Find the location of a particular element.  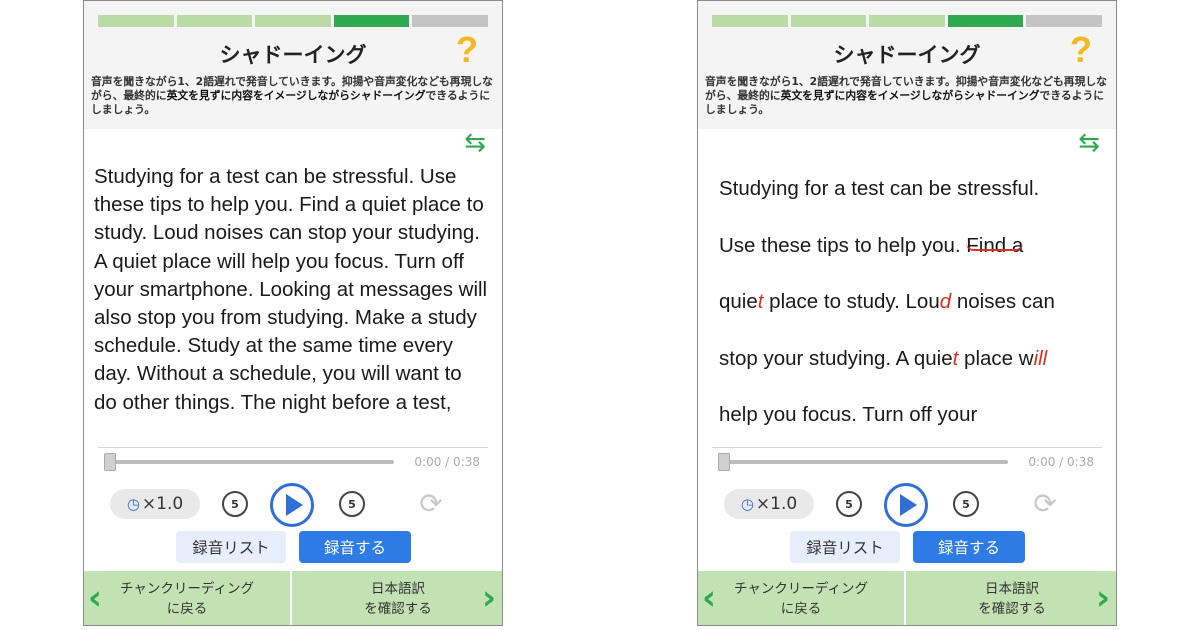

passage-line-4: stop your studying. A quiet place will is located at coordinates (912, 359).